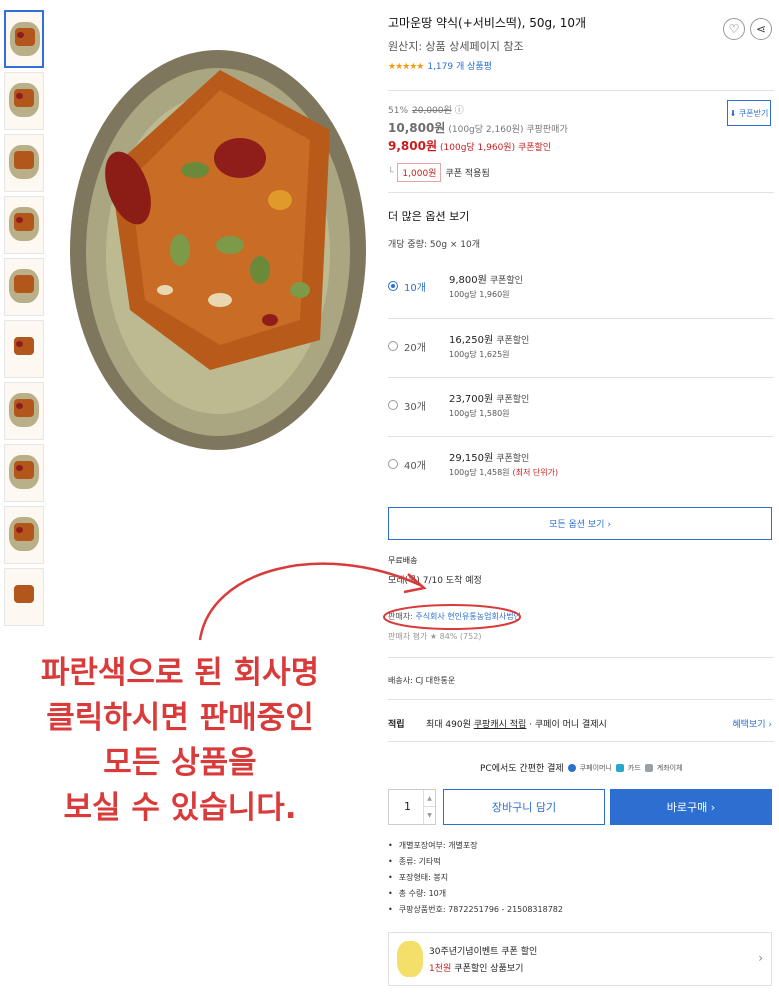  I want to click on coupon-download-button: ⬇ 쿠폰받기, so click(749, 113).